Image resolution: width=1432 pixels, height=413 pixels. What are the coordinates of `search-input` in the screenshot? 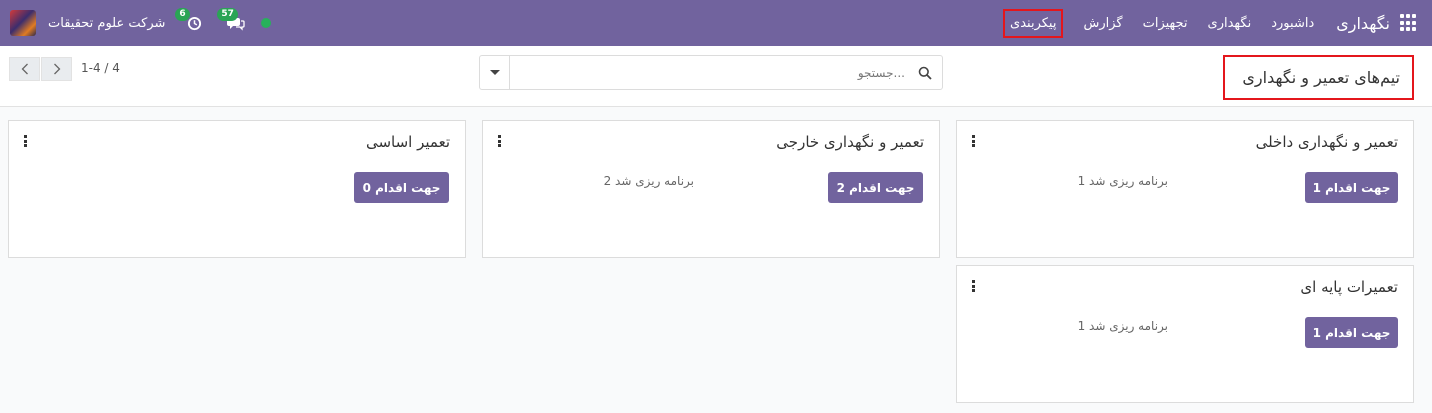 It's located at (711, 72).